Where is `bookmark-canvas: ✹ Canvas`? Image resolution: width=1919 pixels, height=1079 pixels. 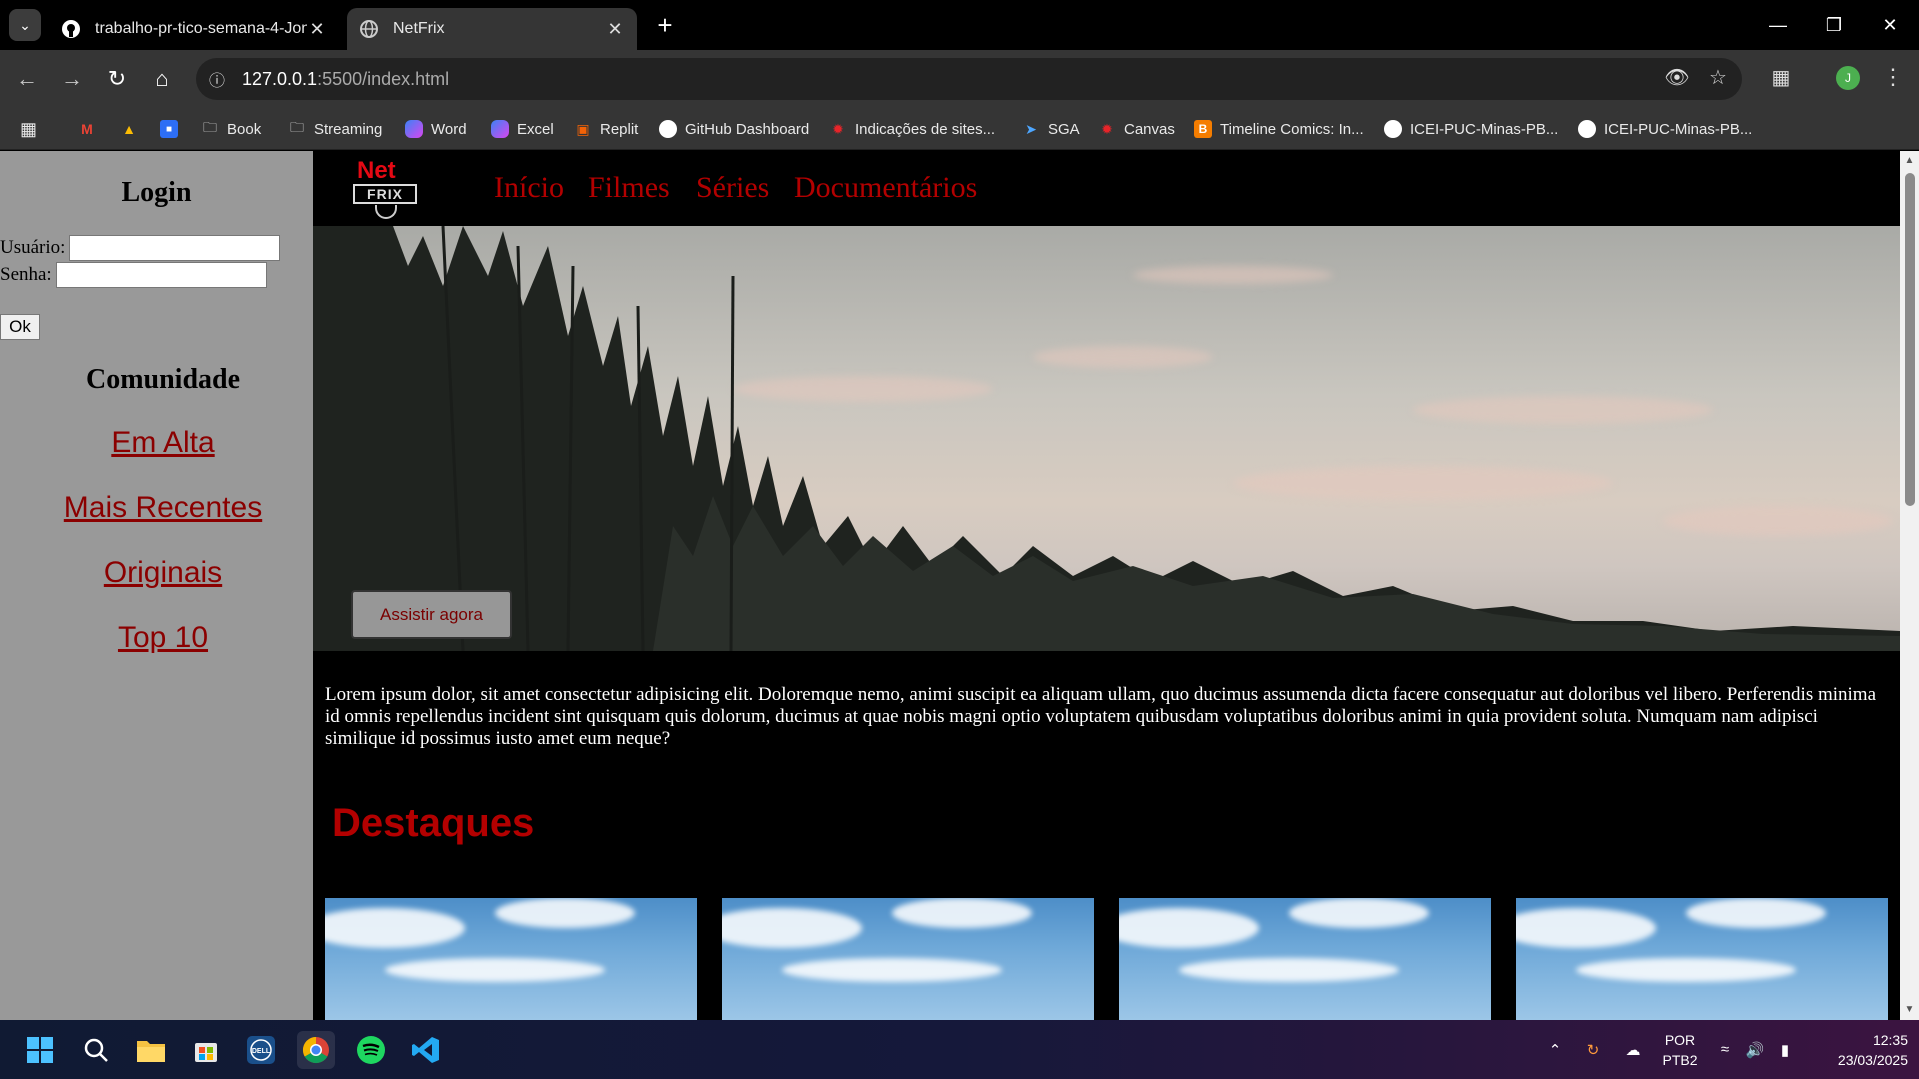 bookmark-canvas: ✹ Canvas is located at coordinates (1136, 129).